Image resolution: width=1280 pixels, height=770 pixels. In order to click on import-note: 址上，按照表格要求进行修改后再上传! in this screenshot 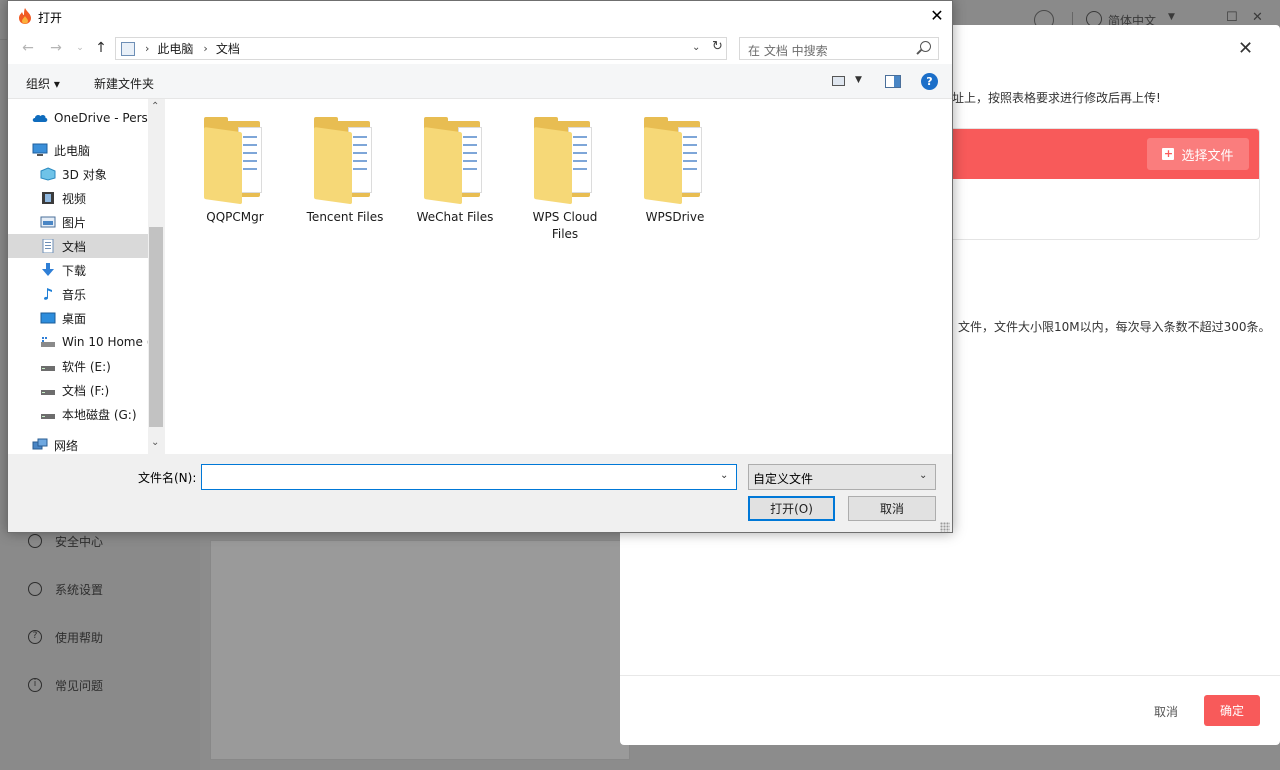, I will do `click(1056, 98)`.